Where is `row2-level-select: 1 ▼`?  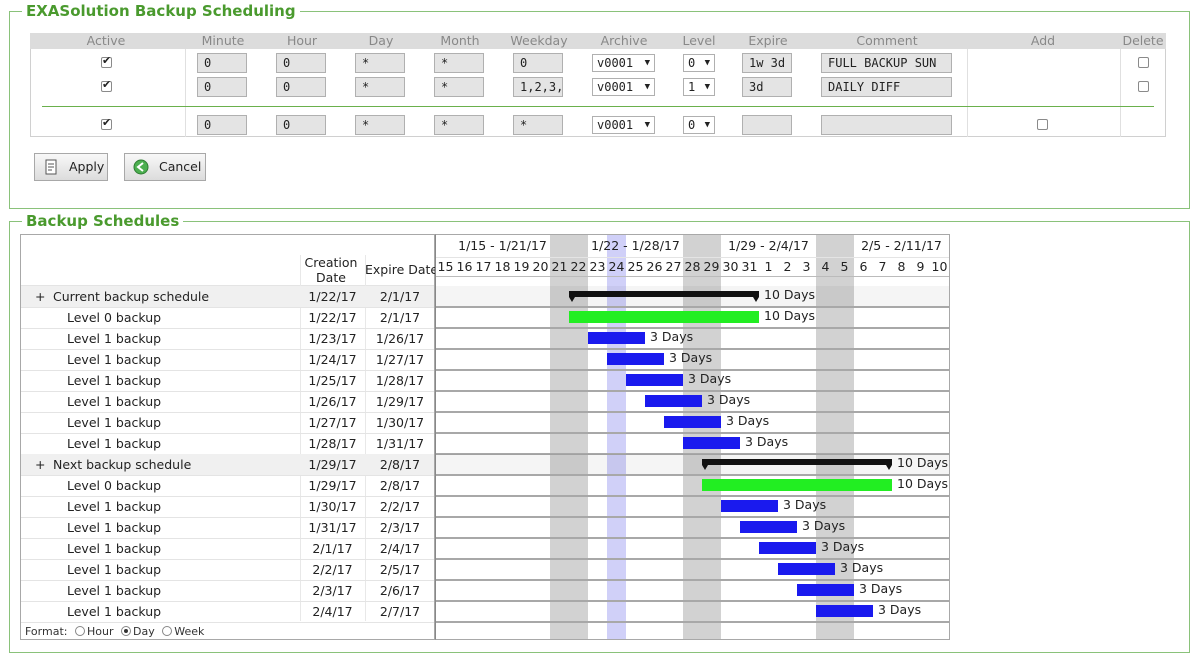 row2-level-select: 1 ▼ is located at coordinates (699, 87).